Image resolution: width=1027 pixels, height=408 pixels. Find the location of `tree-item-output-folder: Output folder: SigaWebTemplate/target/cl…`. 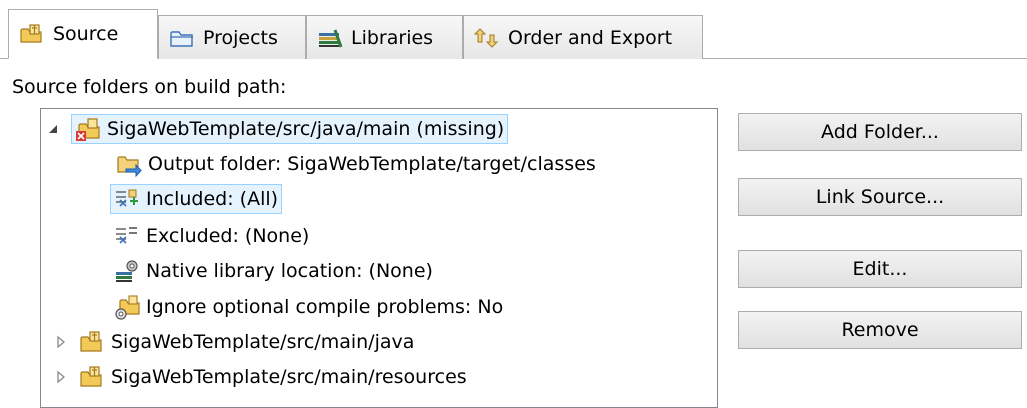

tree-item-output-folder: Output folder: SigaWebTemplate/target/cl… is located at coordinates (356, 164).